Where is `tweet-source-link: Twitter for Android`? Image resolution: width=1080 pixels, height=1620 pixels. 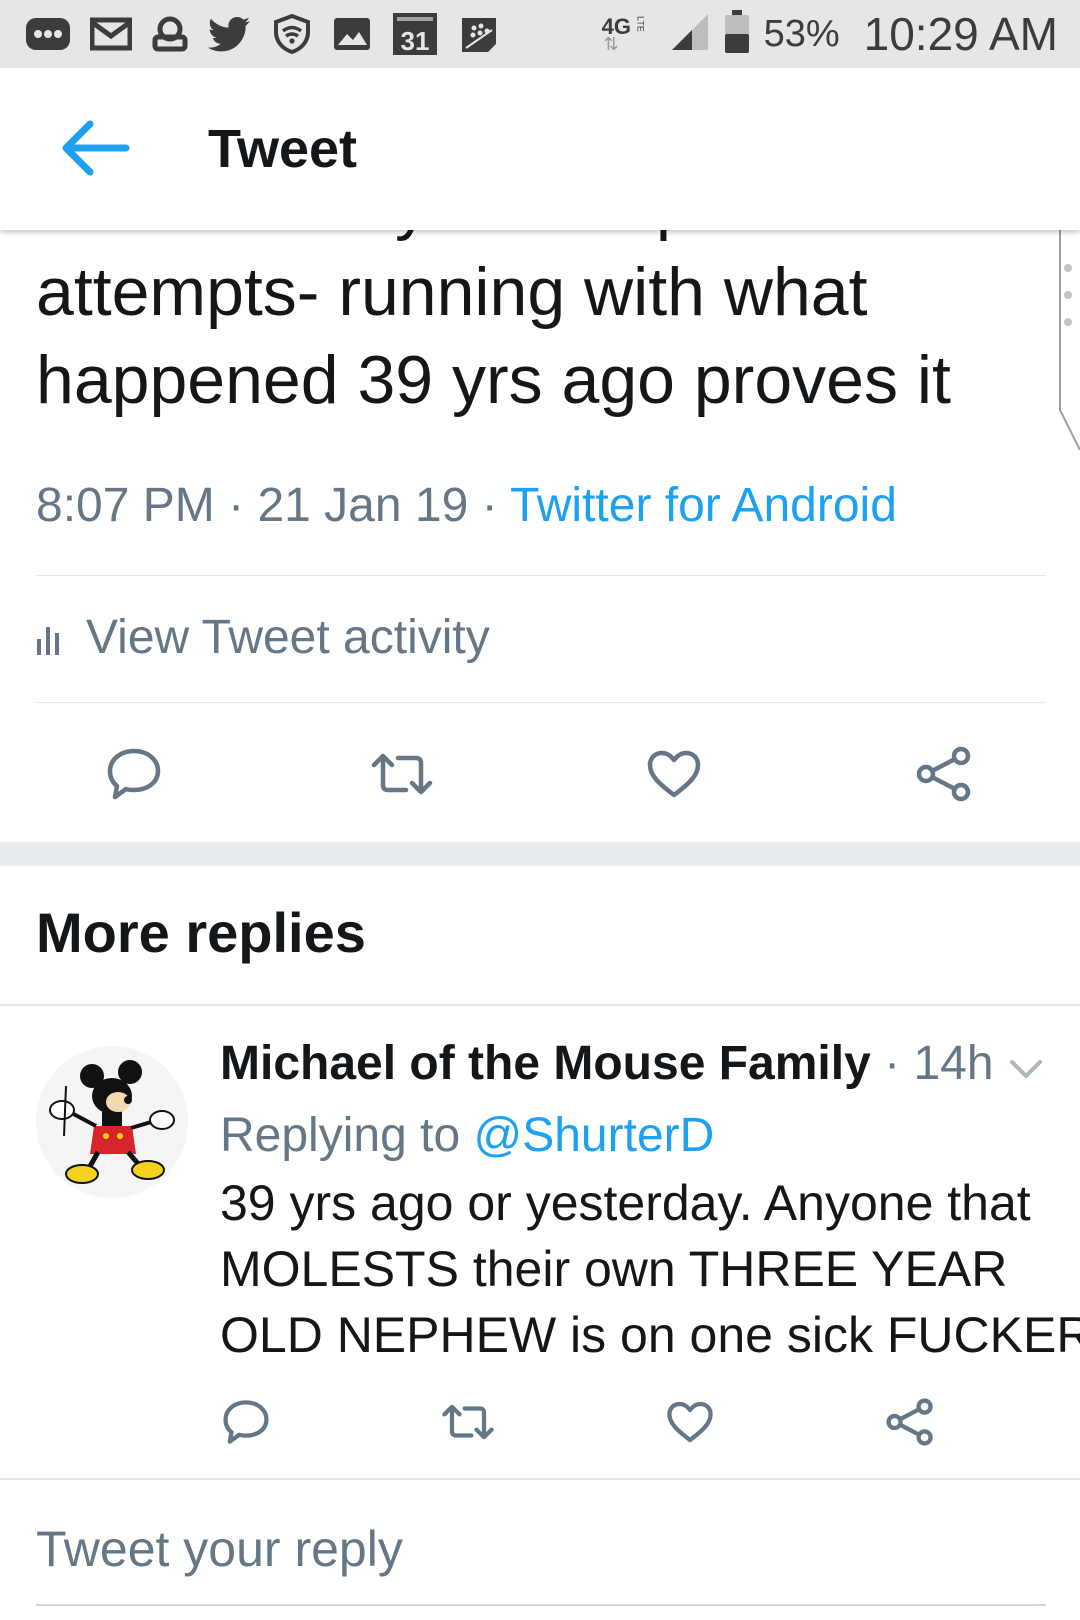
tweet-source-link: Twitter for Android is located at coordinates (703, 505).